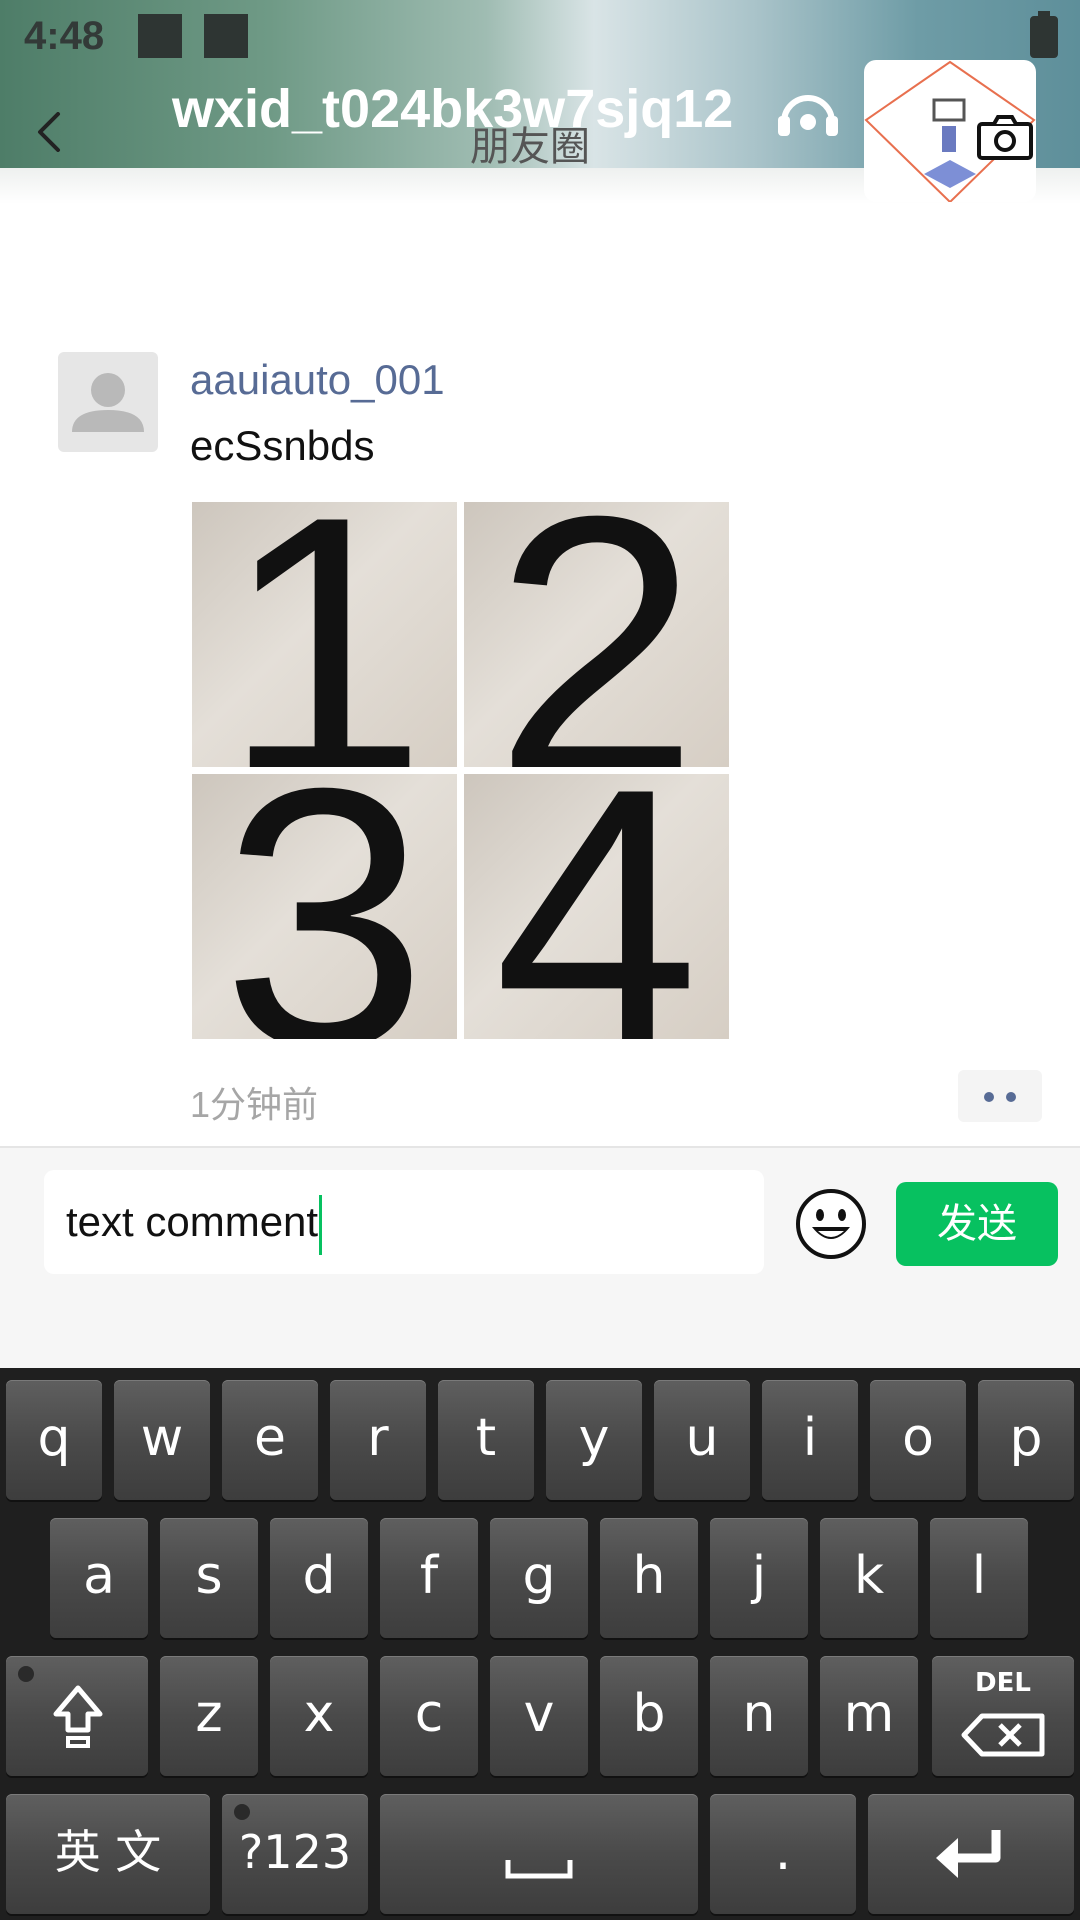 The width and height of the screenshot is (1080, 1920). What do you see at coordinates (162, 1440) in the screenshot?
I see `key-w: w` at bounding box center [162, 1440].